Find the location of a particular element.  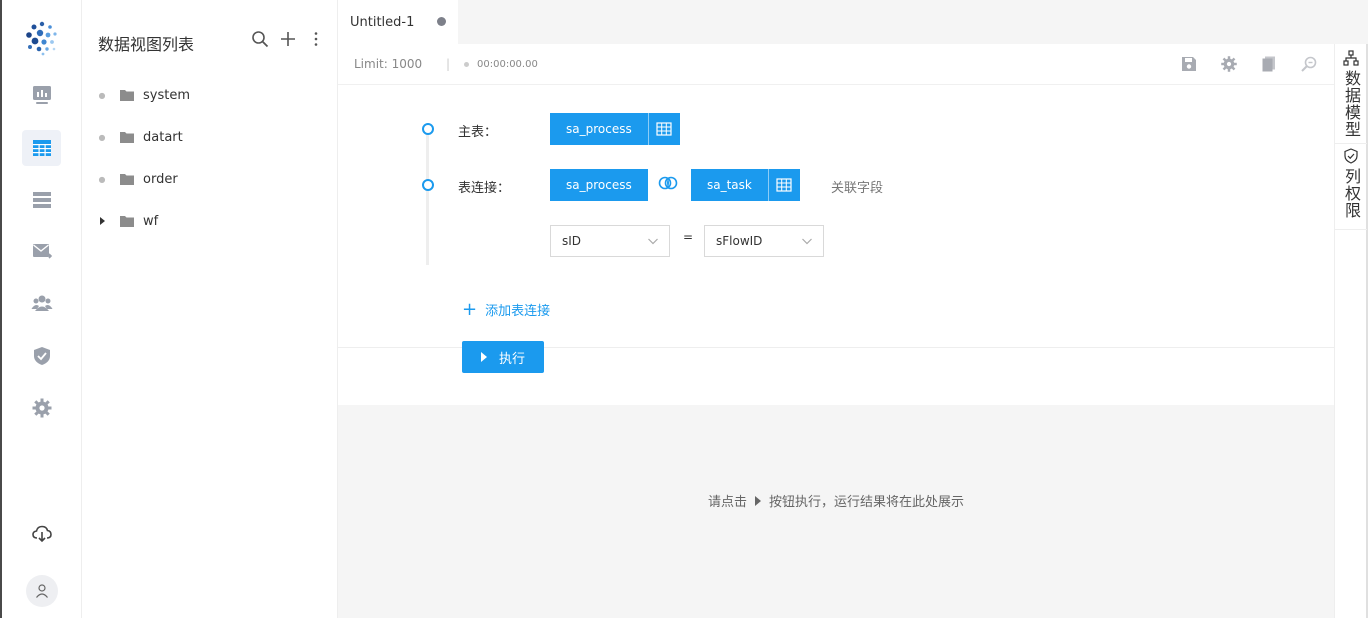

left-field-select: sID is located at coordinates (610, 241).